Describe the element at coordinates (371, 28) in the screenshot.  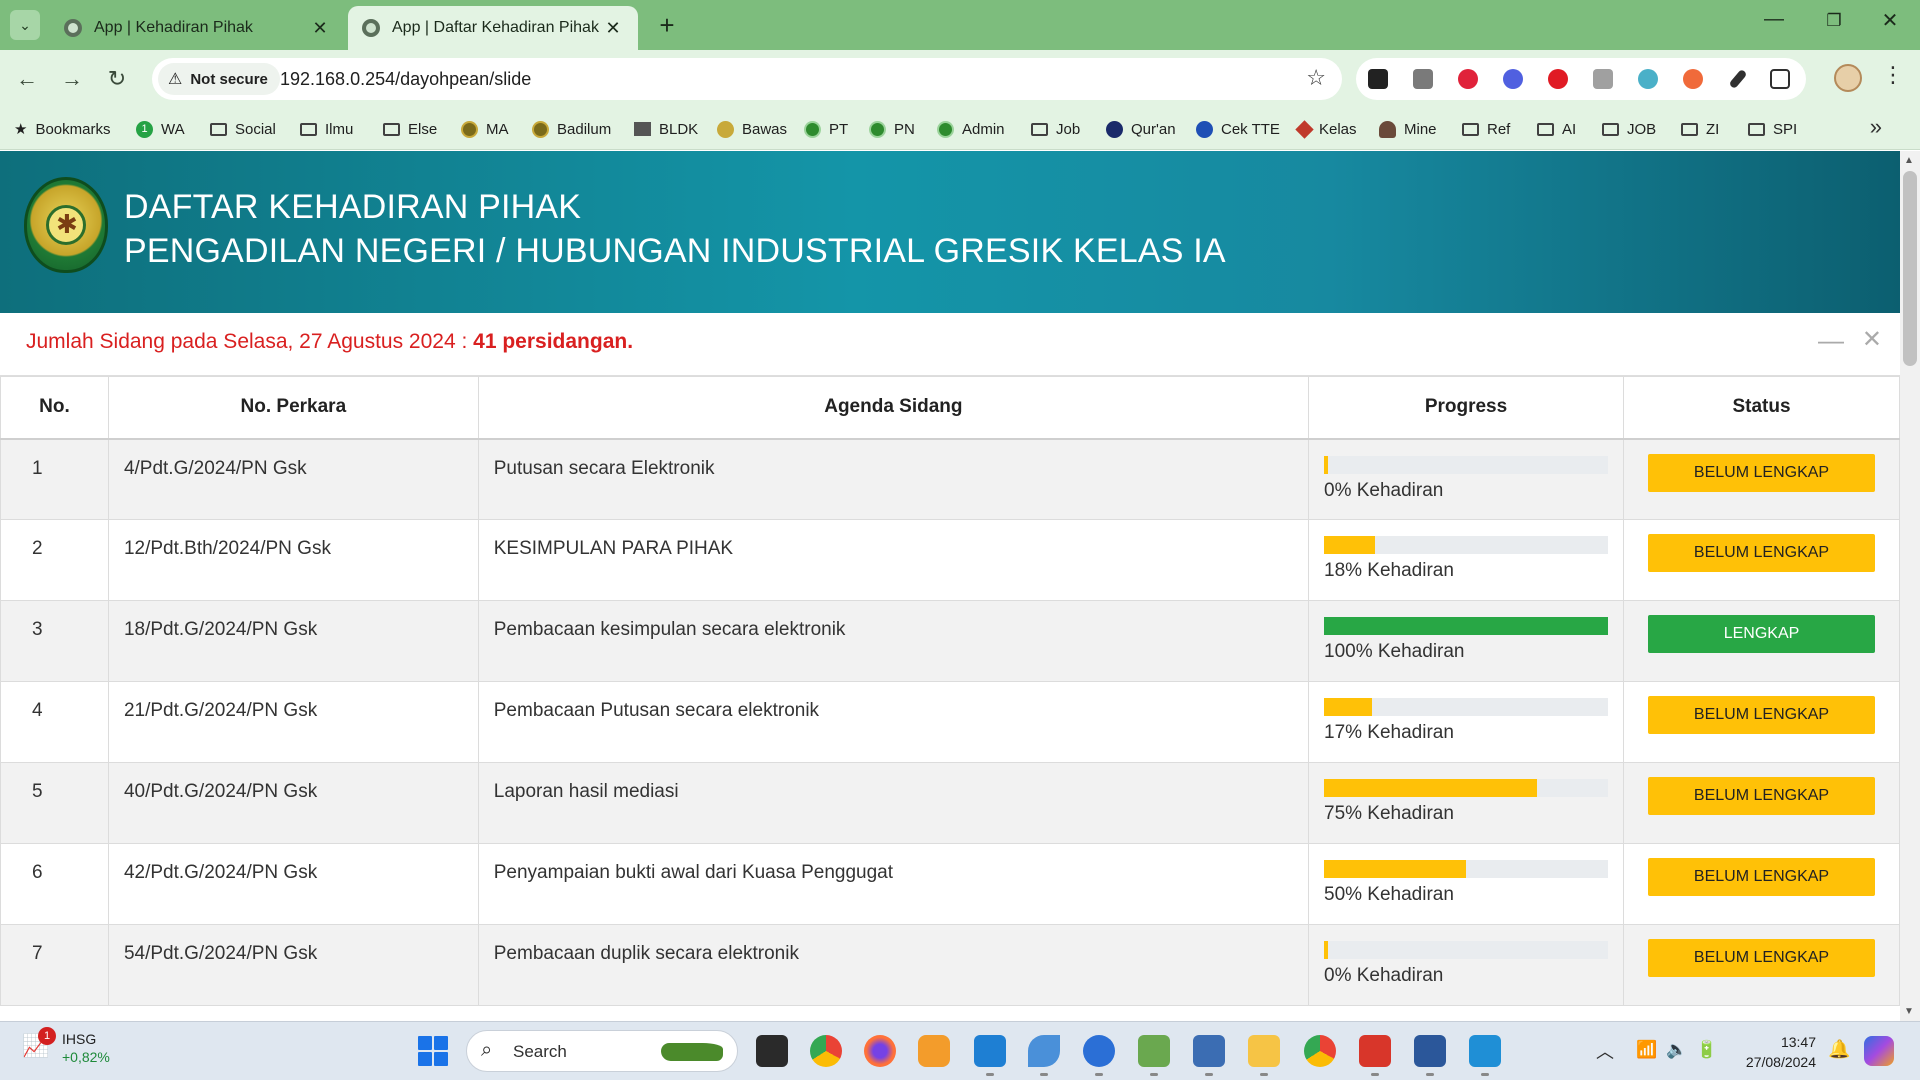
I see `globe-icon` at that location.